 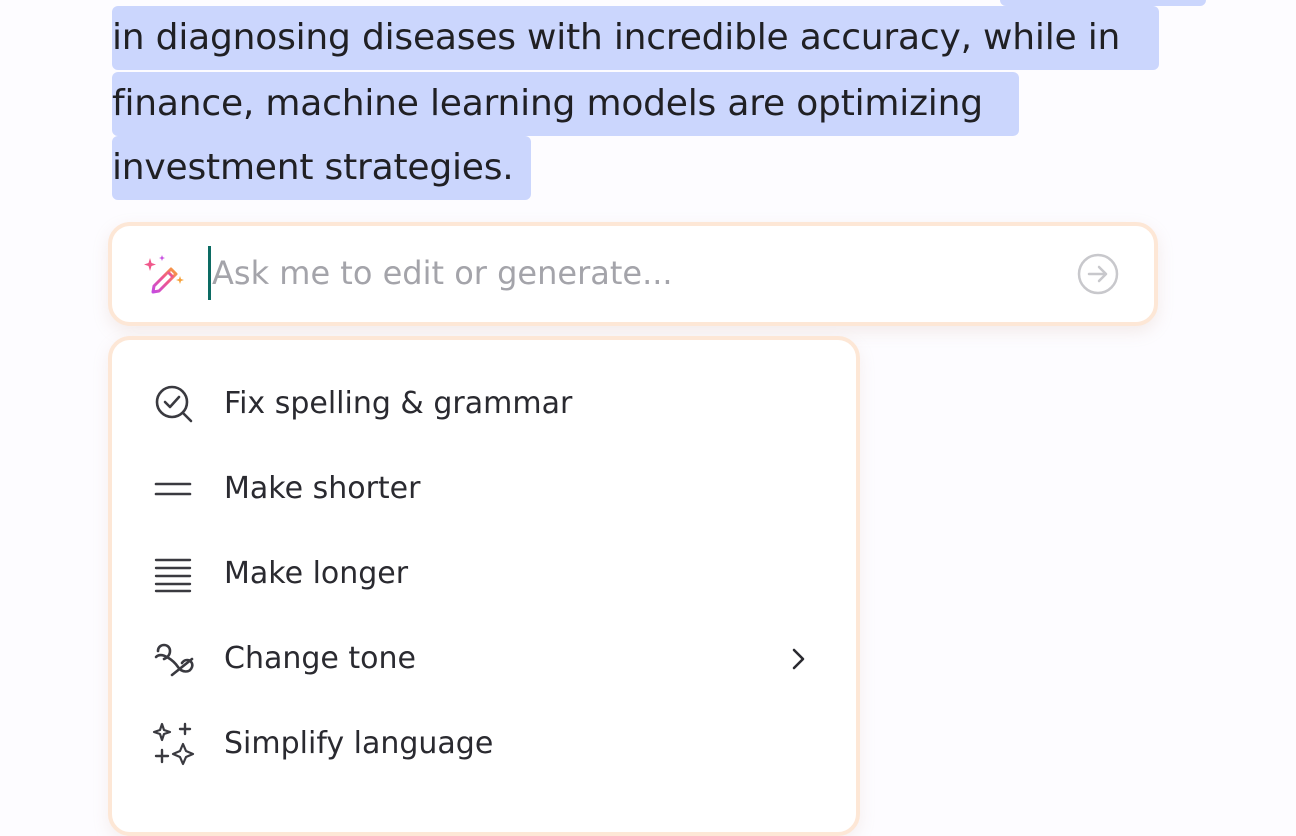 What do you see at coordinates (359, 743) in the screenshot?
I see `menu-item-label: Simplify language` at bounding box center [359, 743].